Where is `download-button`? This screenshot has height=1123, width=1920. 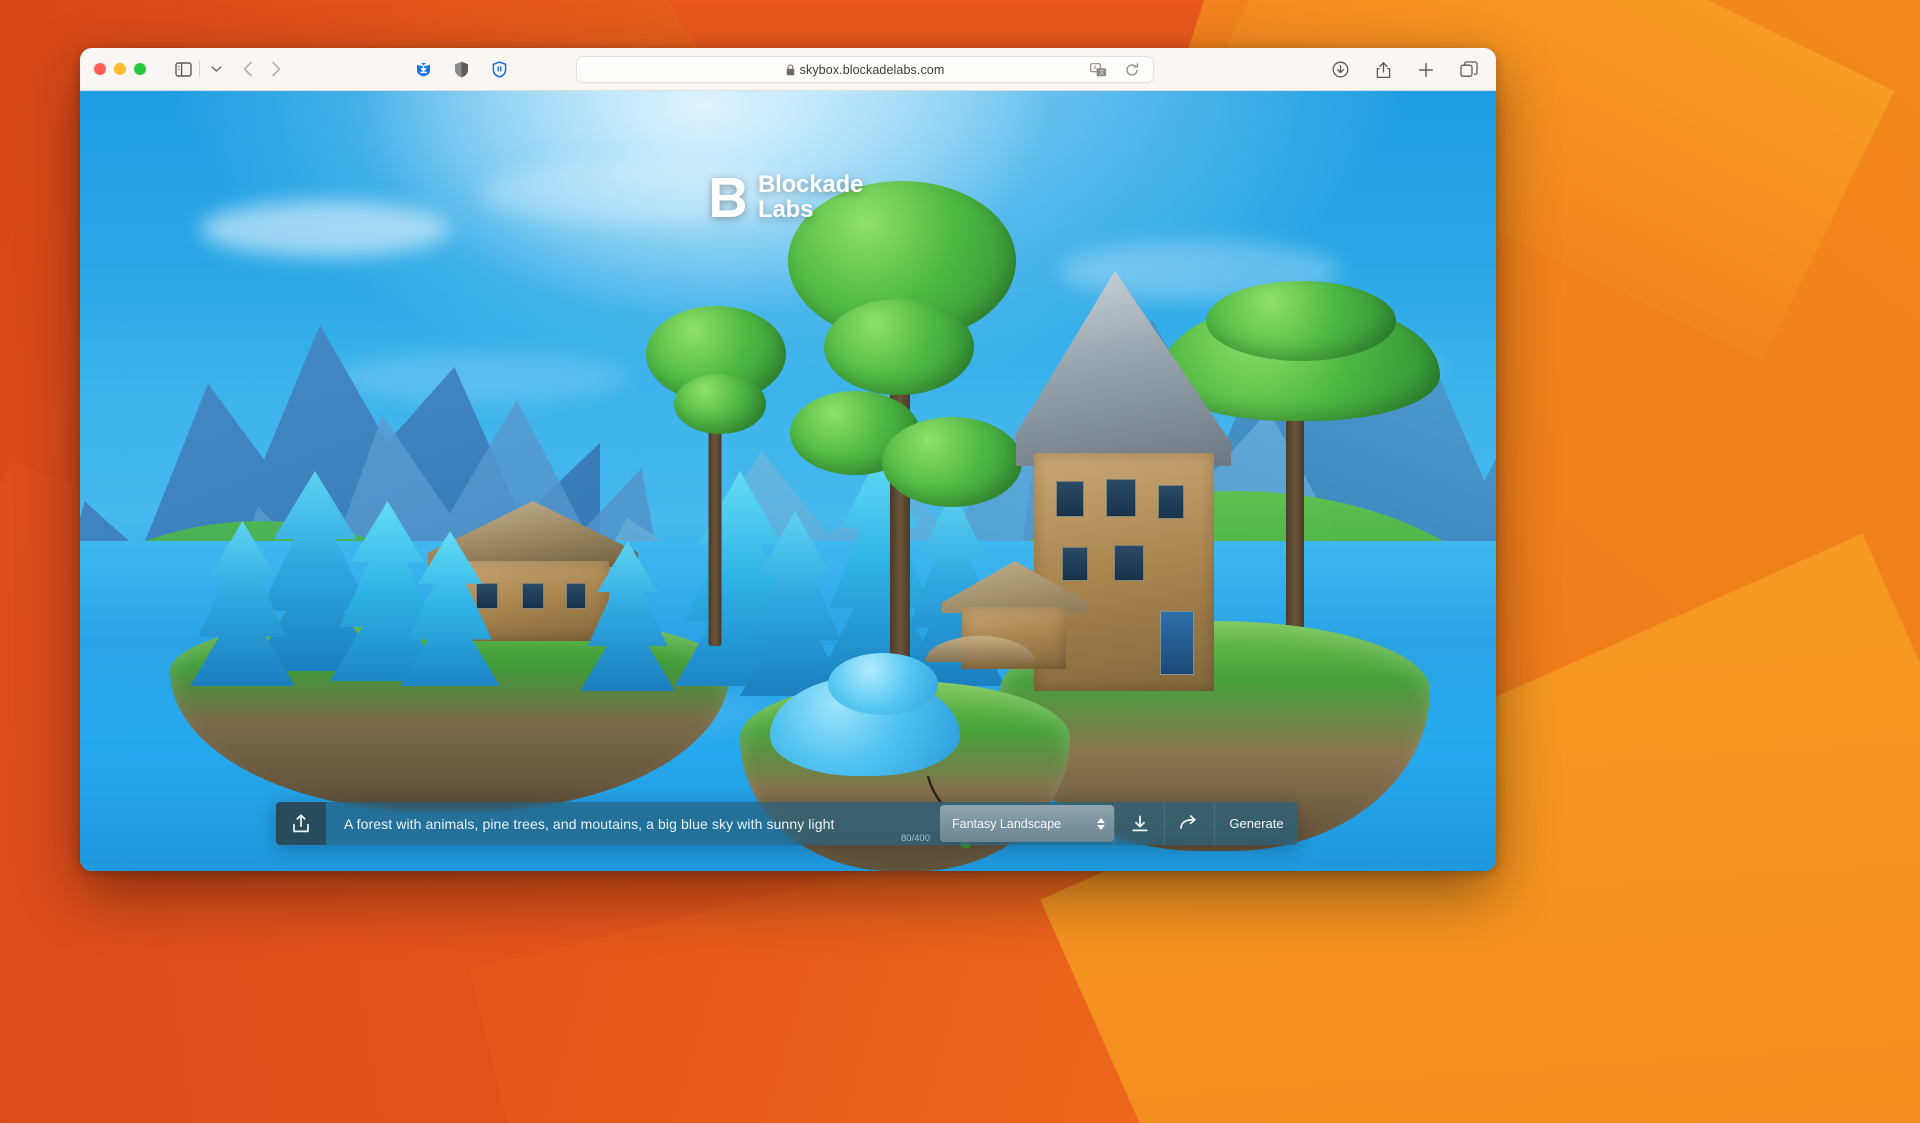 download-button is located at coordinates (1139, 823).